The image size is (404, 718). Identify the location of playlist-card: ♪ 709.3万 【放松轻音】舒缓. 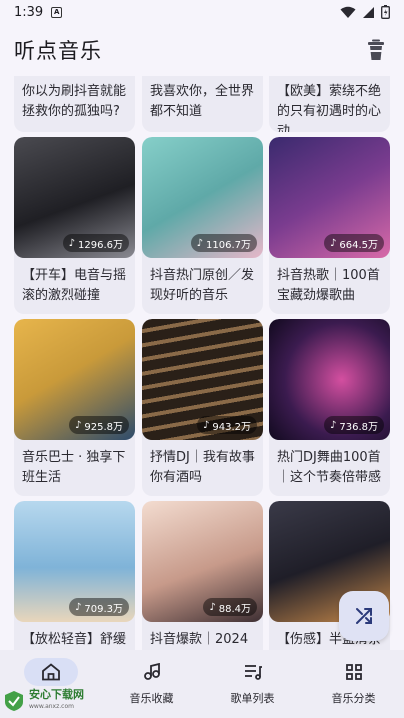
(74, 578).